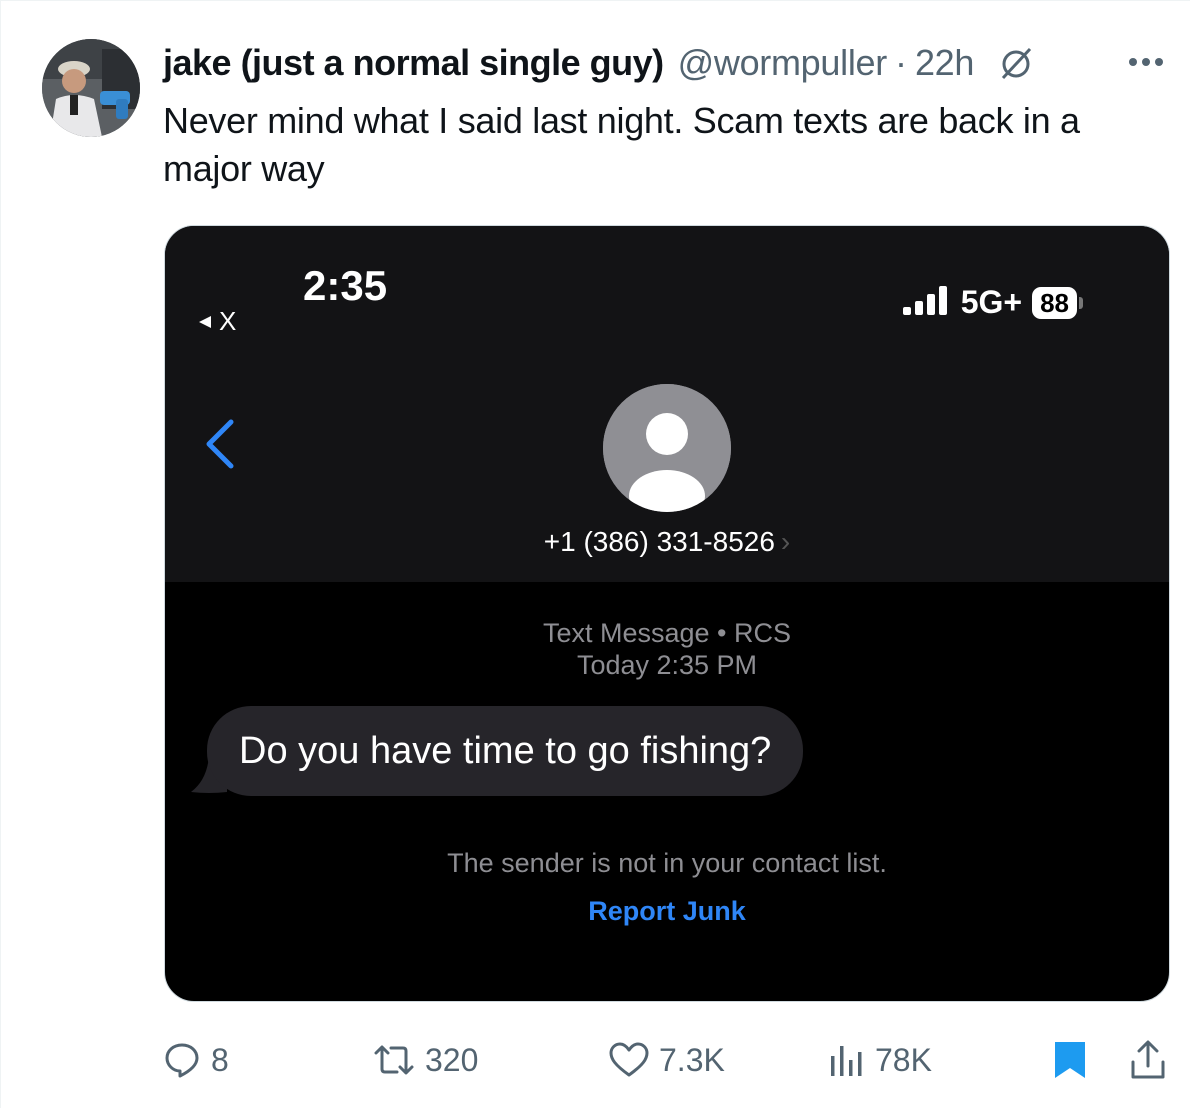 This screenshot has width=1190, height=1108. What do you see at coordinates (785, 541) in the screenshot?
I see `chevron-right-icon: ›` at bounding box center [785, 541].